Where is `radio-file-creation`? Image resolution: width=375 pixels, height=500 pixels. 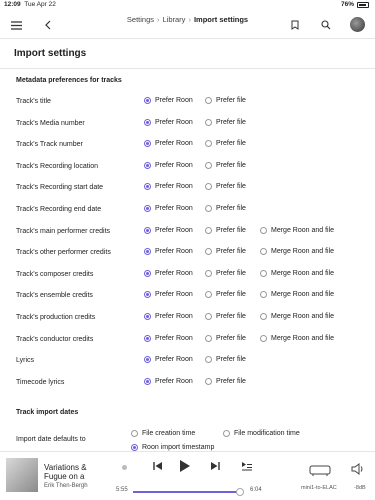 radio-file-creation is located at coordinates (134, 433).